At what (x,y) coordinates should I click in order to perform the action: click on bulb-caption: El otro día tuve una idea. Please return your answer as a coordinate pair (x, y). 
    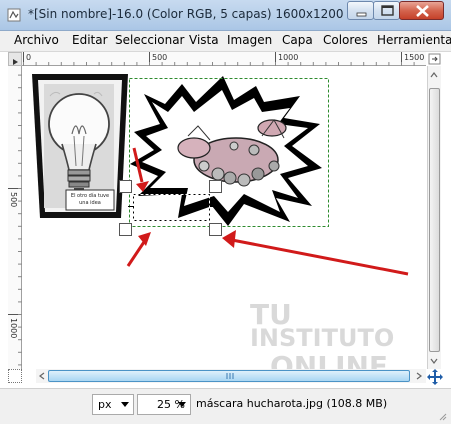
    Looking at the image, I should click on (90, 199).